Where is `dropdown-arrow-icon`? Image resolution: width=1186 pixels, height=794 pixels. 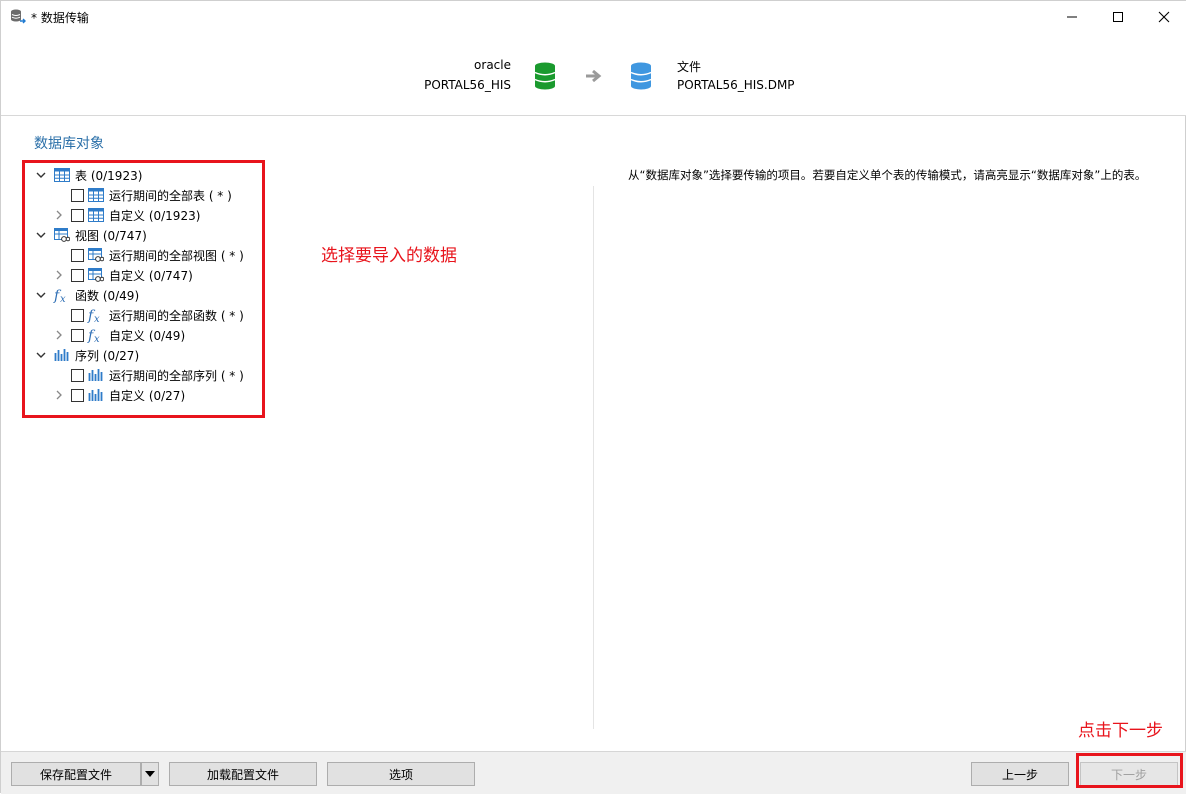 dropdown-arrow-icon is located at coordinates (150, 774).